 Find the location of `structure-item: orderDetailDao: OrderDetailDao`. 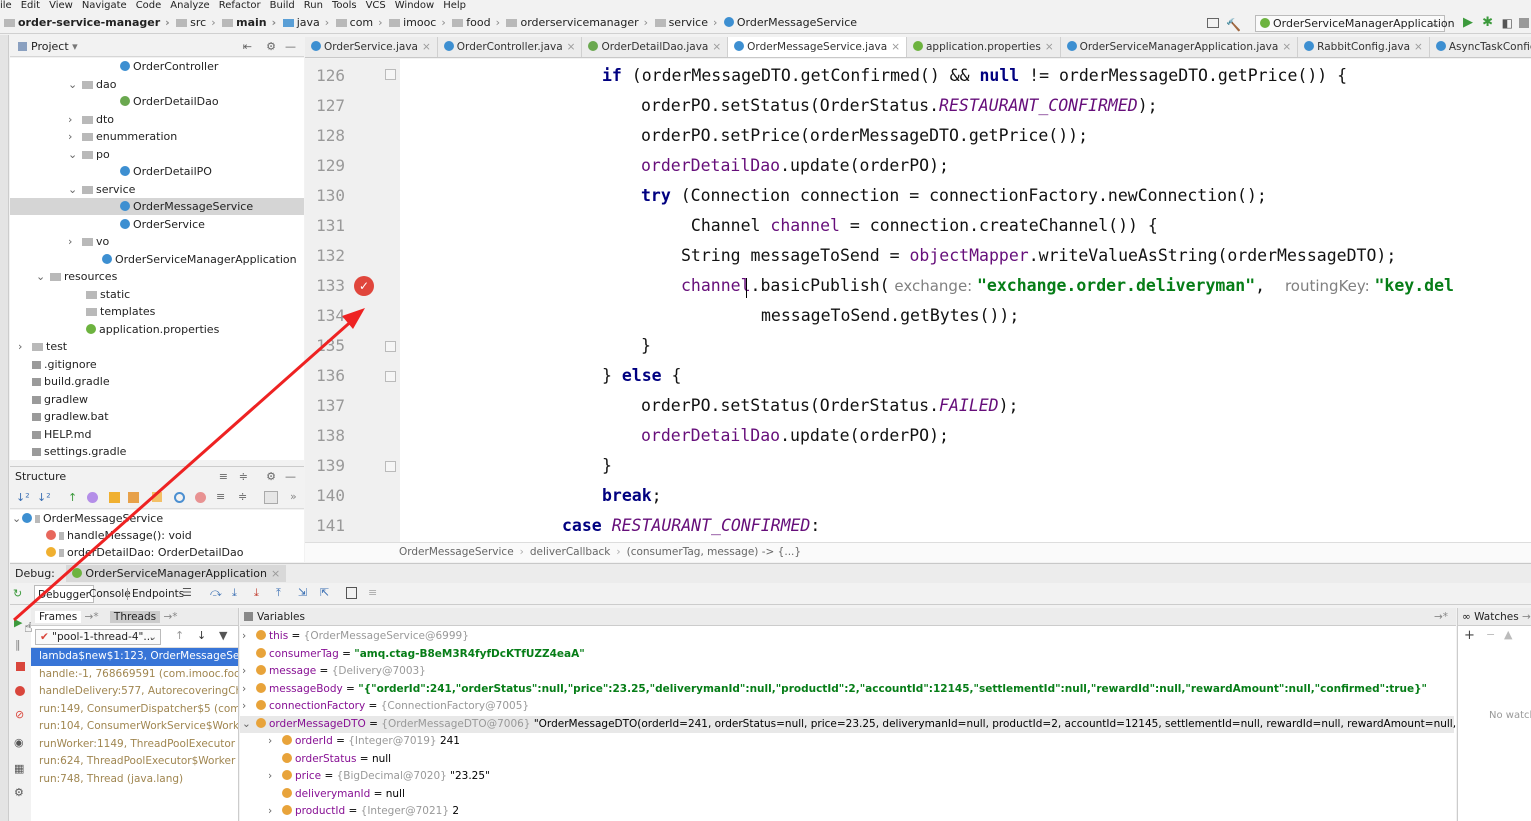

structure-item: orderDetailDao: OrderDetailDao is located at coordinates (144, 552).